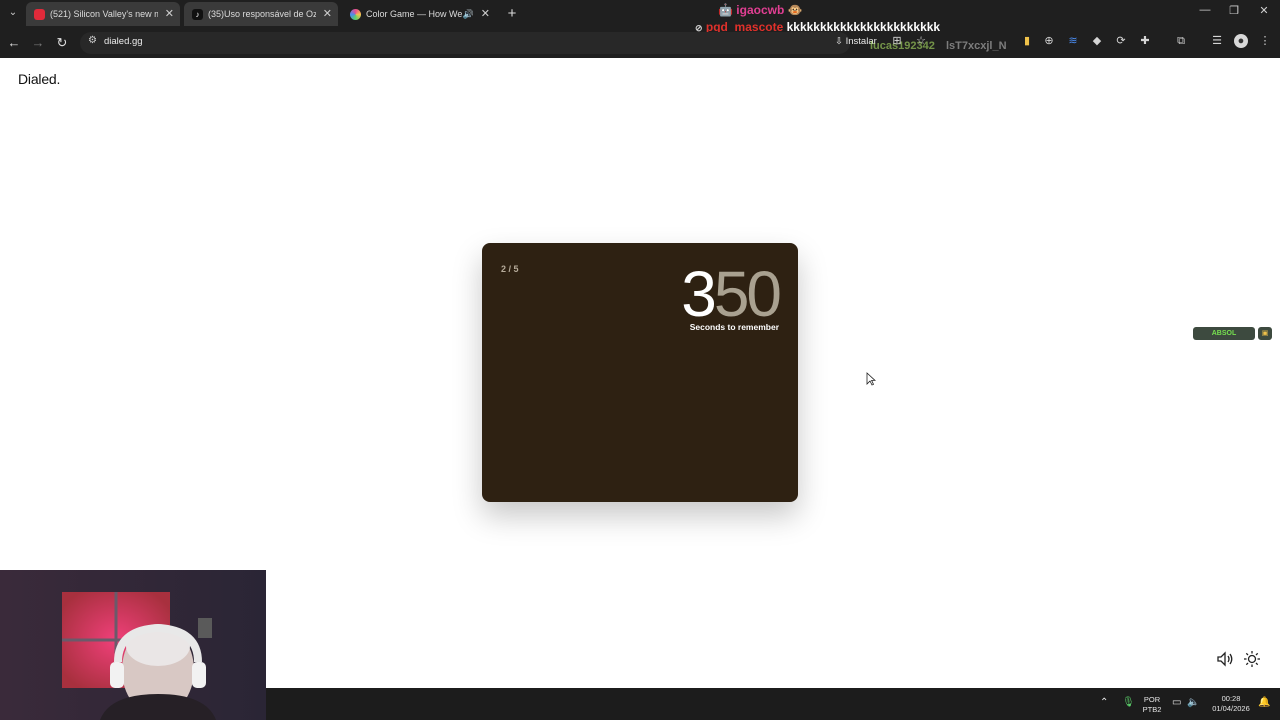 This screenshot has height=720, width=1280. Describe the element at coordinates (1225, 660) in the screenshot. I see `sound-toggle-icon` at that location.